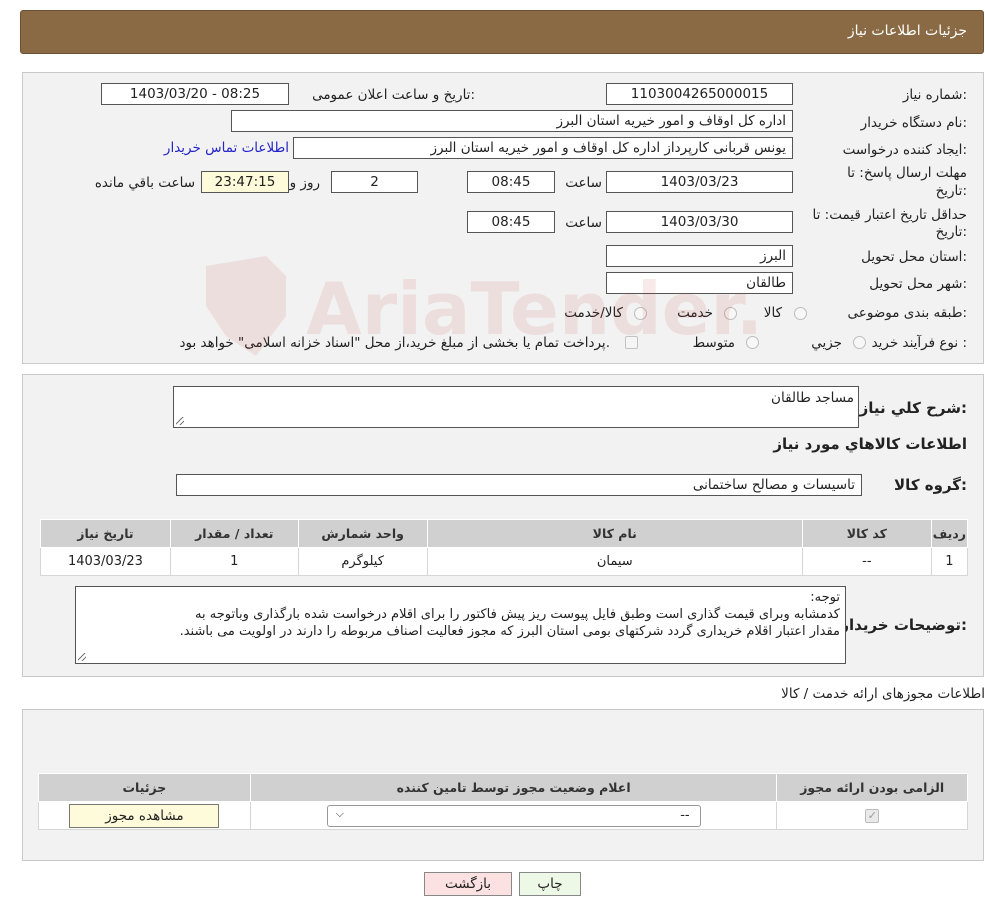  What do you see at coordinates (866, 533) in the screenshot?
I see `col-header-code: کد کالا` at bounding box center [866, 533].